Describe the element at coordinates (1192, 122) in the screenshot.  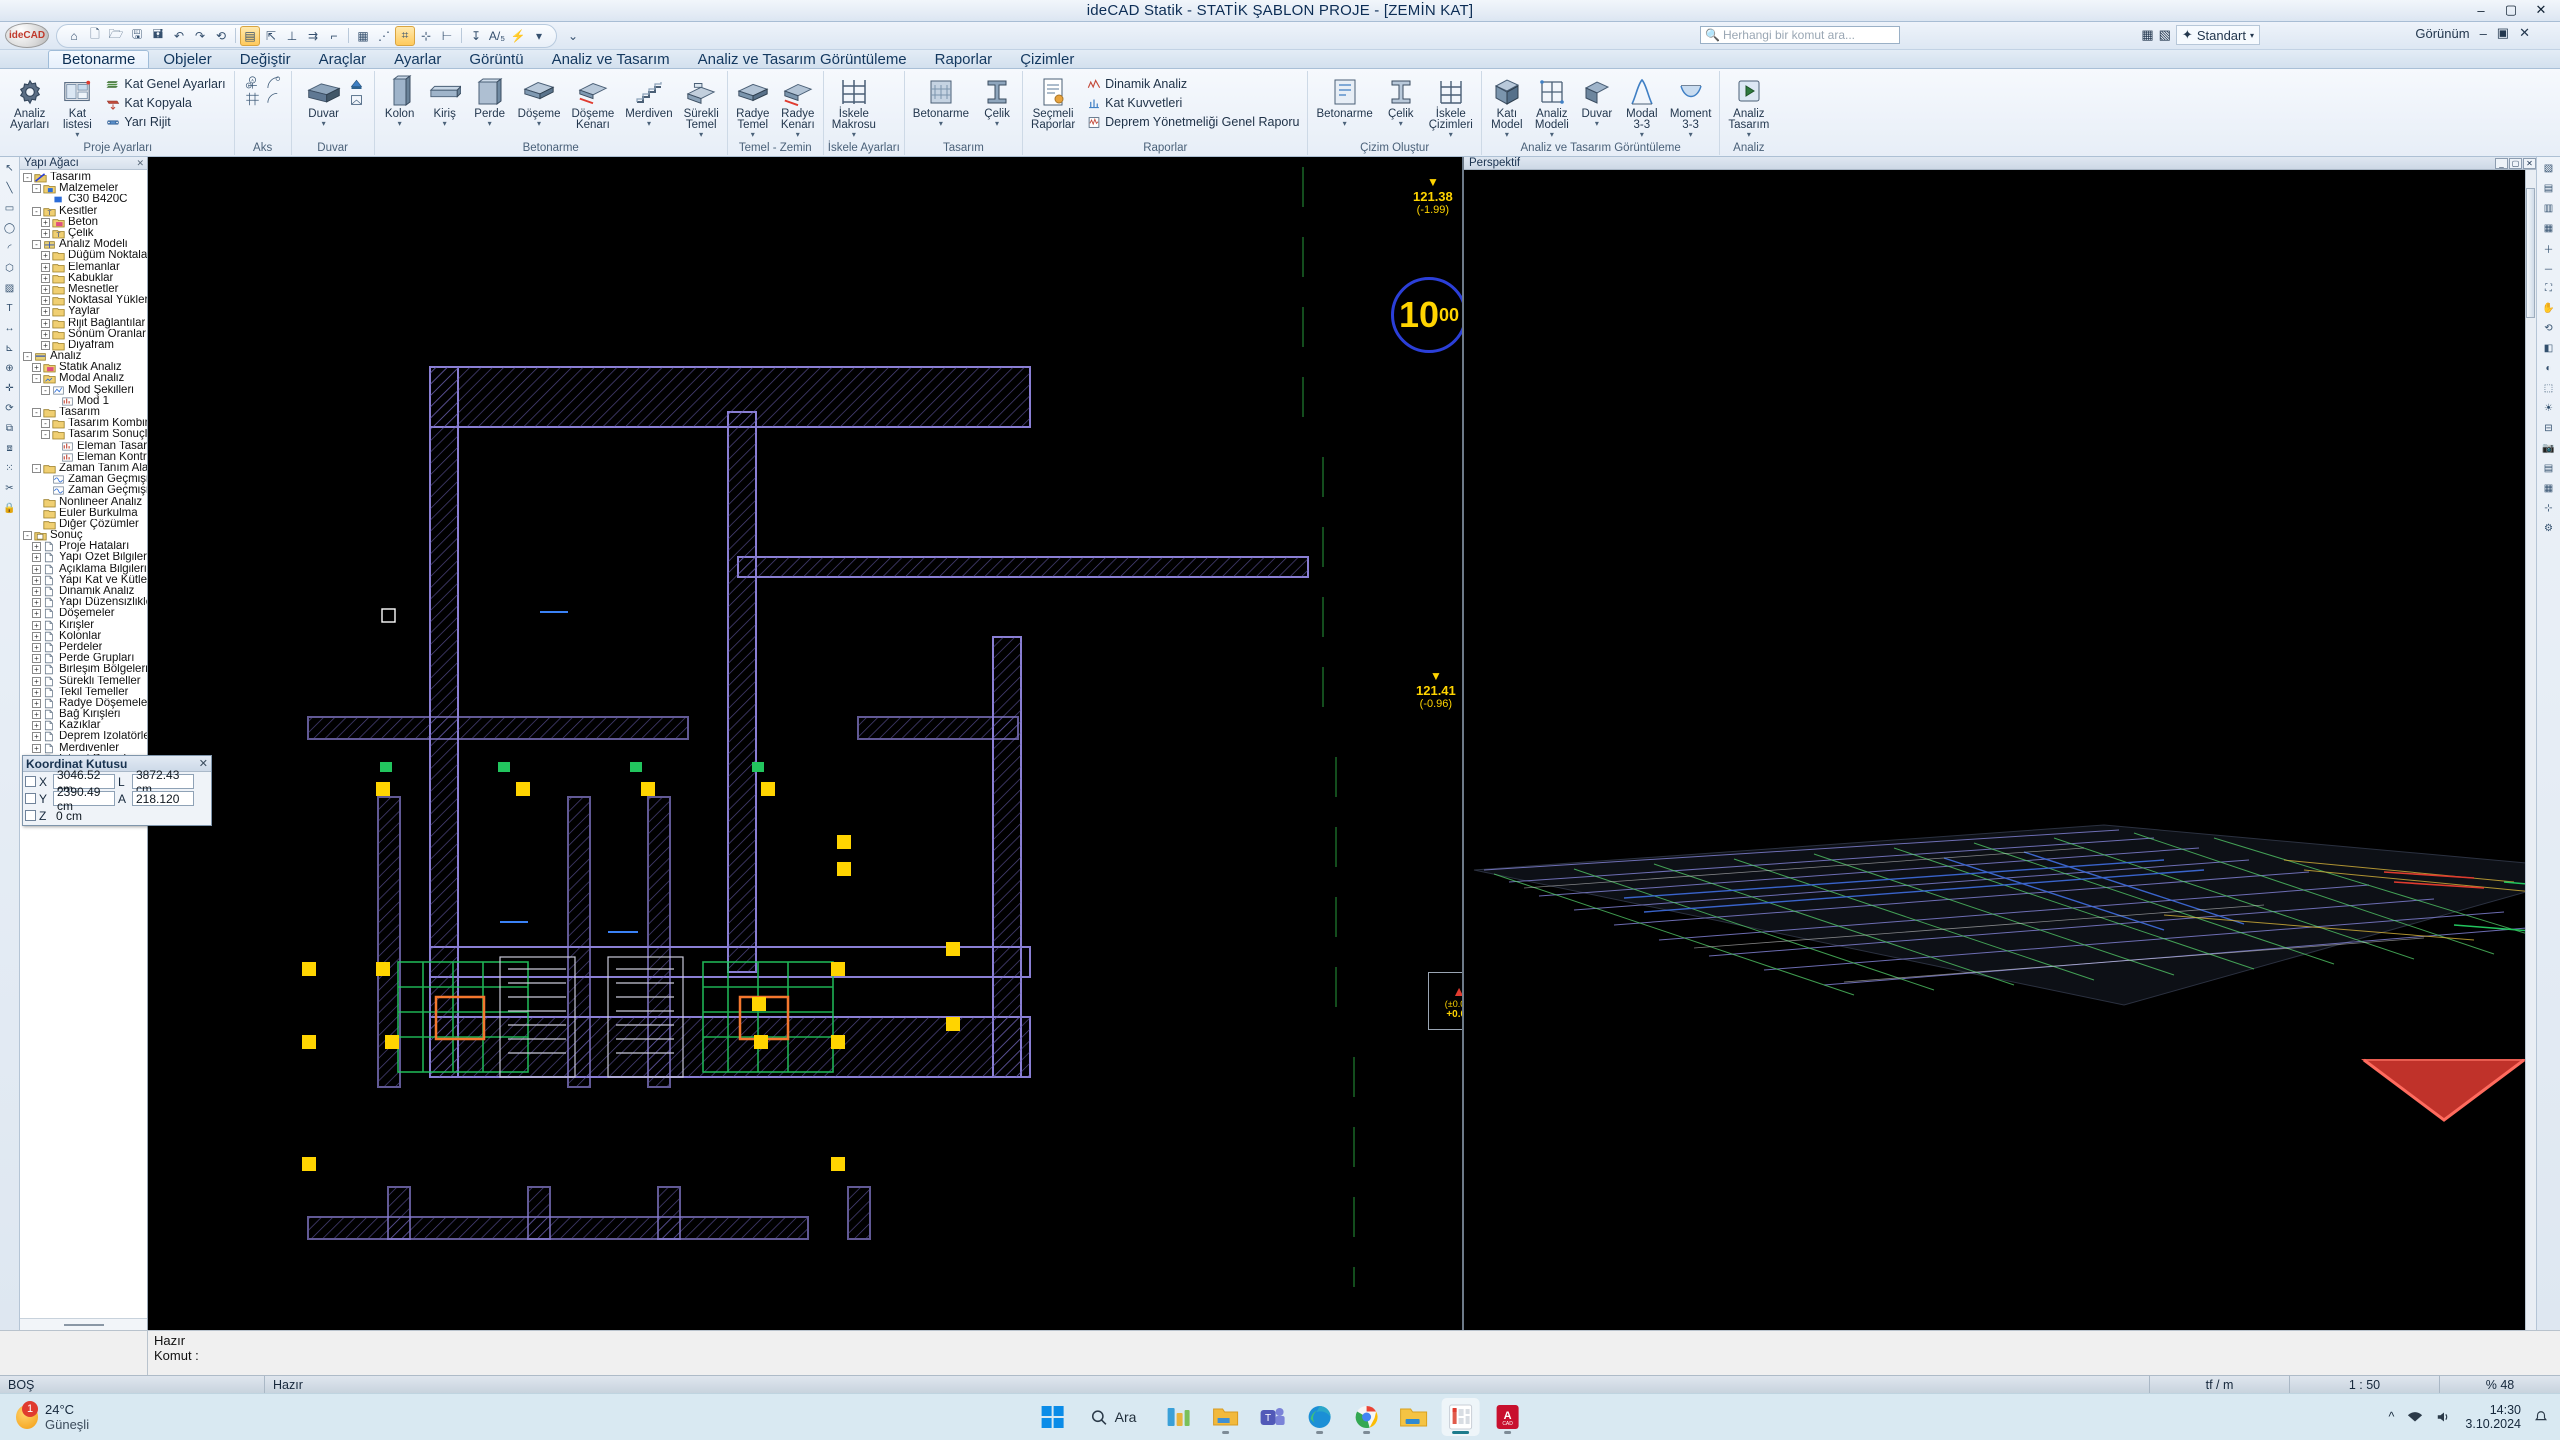
I see `deprem-yonetmeligi-raporu-button: Deprem Yönetmeliği Genel Raporu` at that location.